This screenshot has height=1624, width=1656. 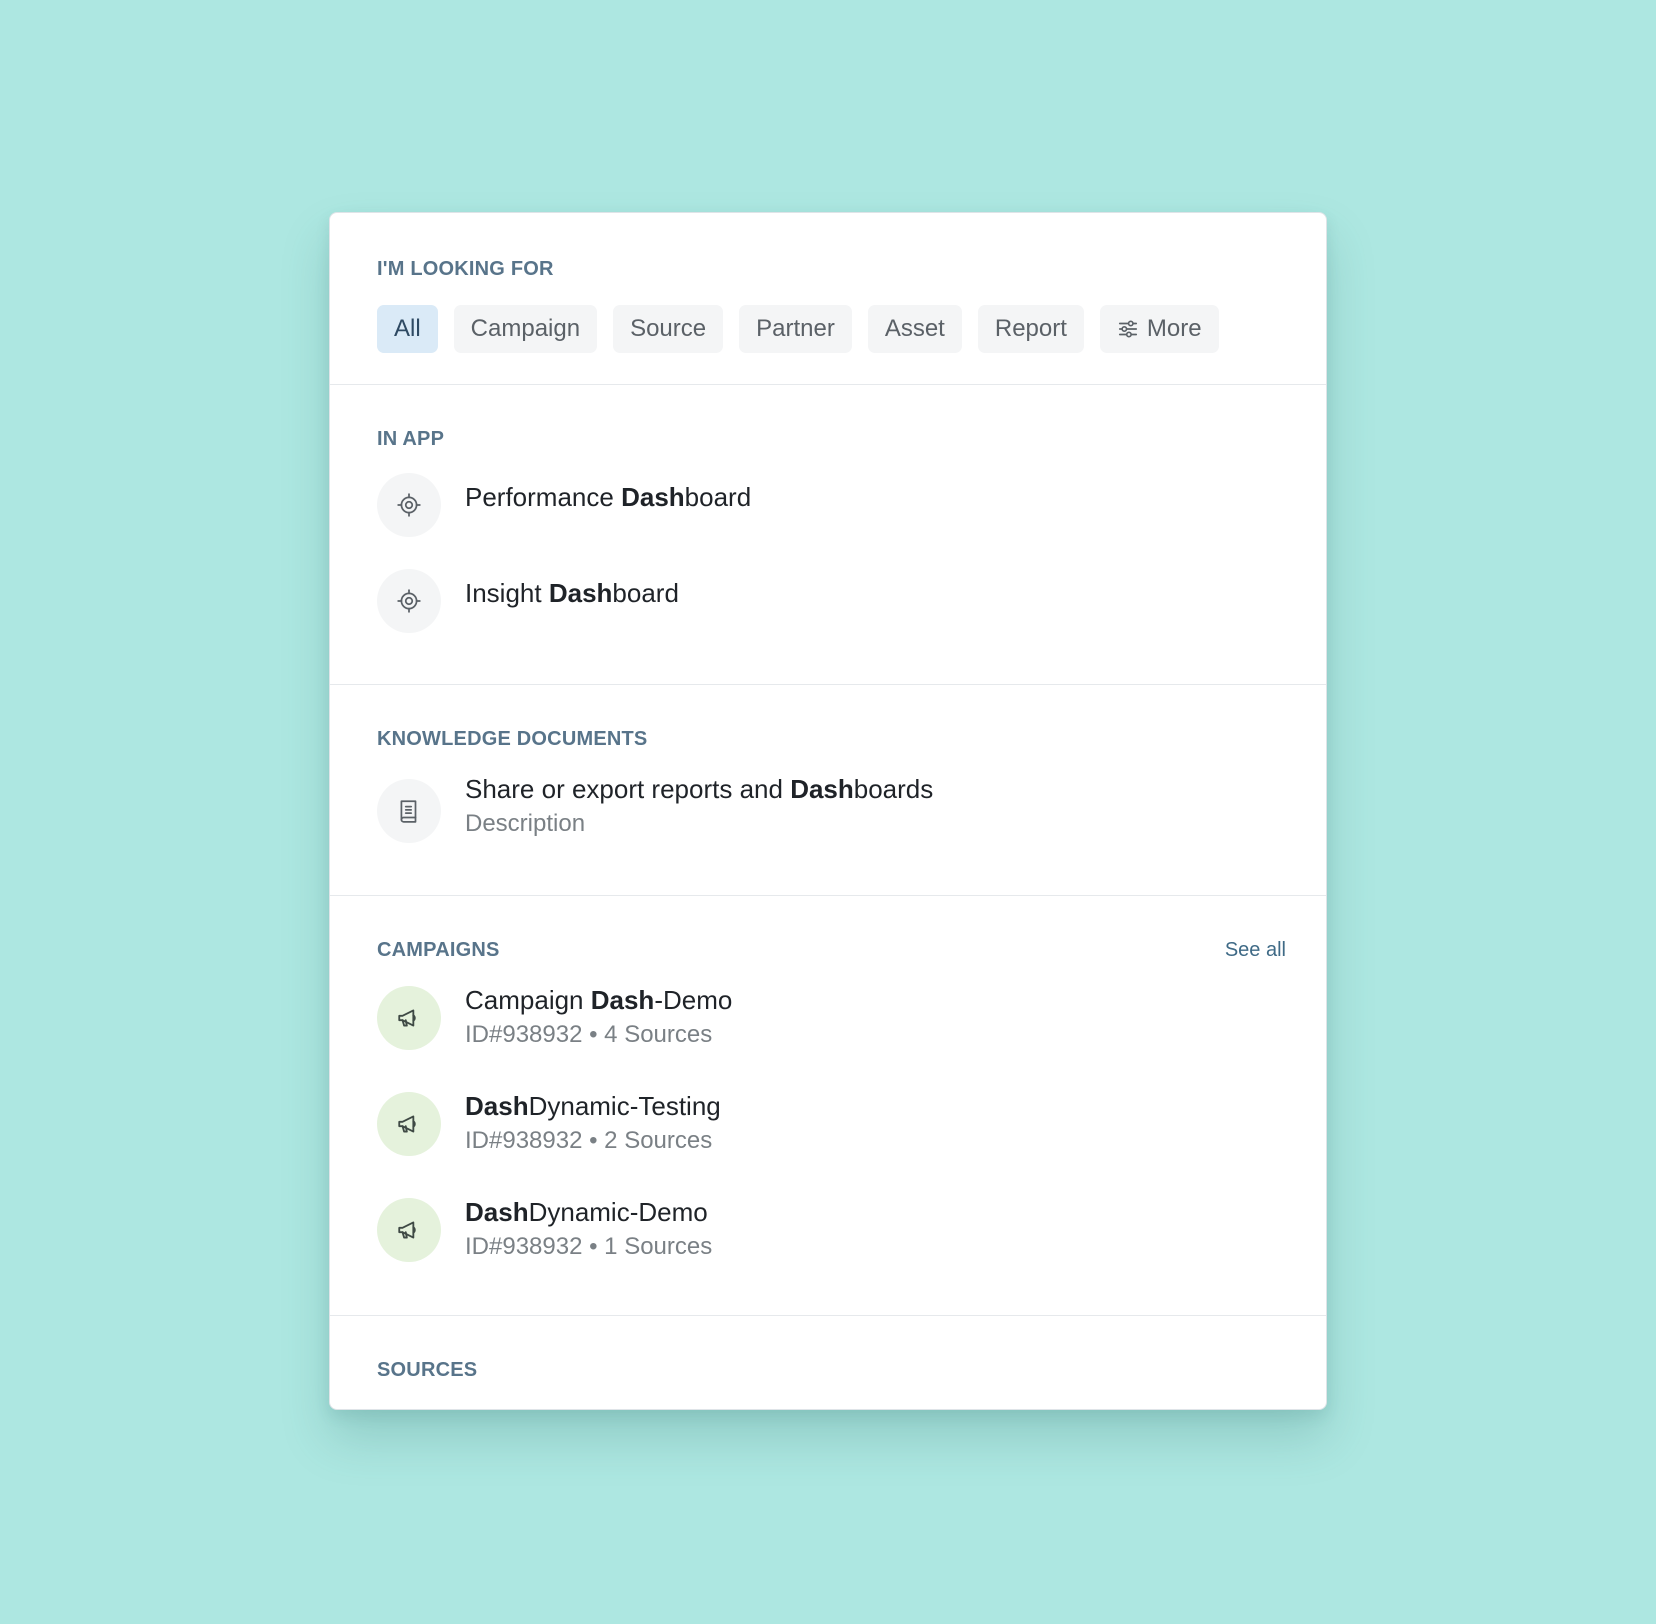 I want to click on item-subtitle: ID#938932 • 4 Sources, so click(x=589, y=1034).